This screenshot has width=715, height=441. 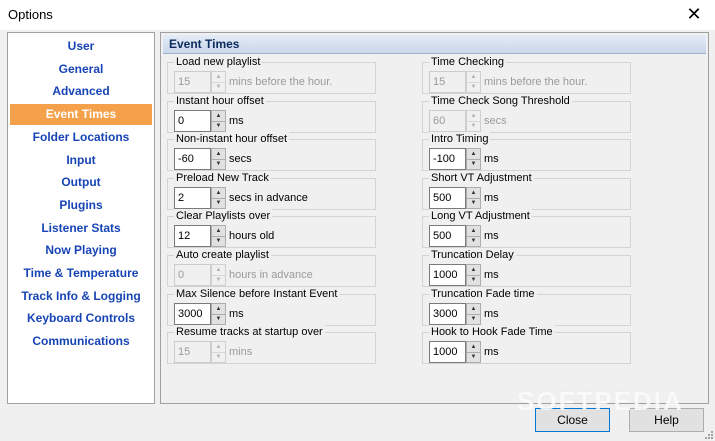 What do you see at coordinates (481, 177) in the screenshot?
I see `field-label: Short VT Adjustment` at bounding box center [481, 177].